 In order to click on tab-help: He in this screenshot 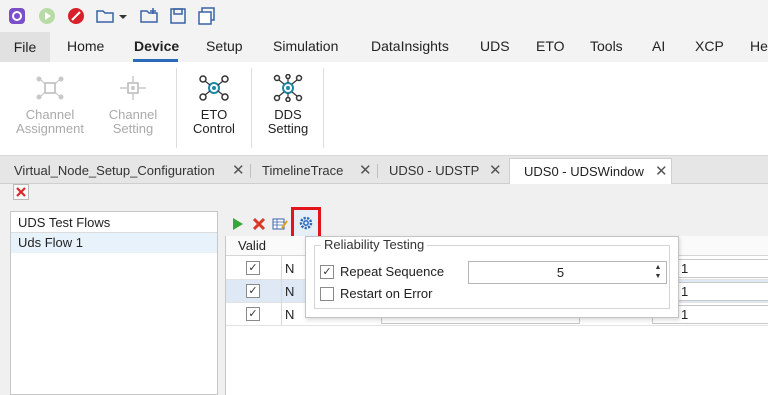, I will do `click(759, 46)`.